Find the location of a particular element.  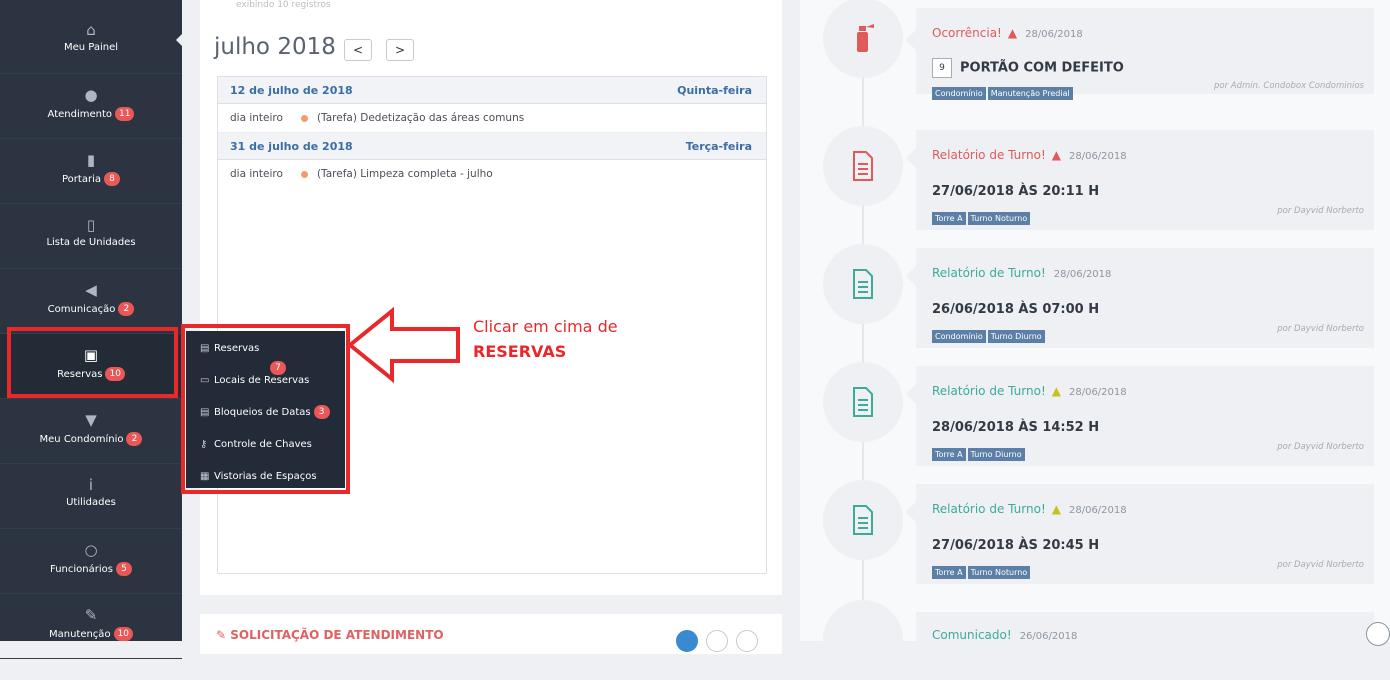

sidebar-item-manuten-o: ✎ Manutenção 10 is located at coordinates (91, 626).